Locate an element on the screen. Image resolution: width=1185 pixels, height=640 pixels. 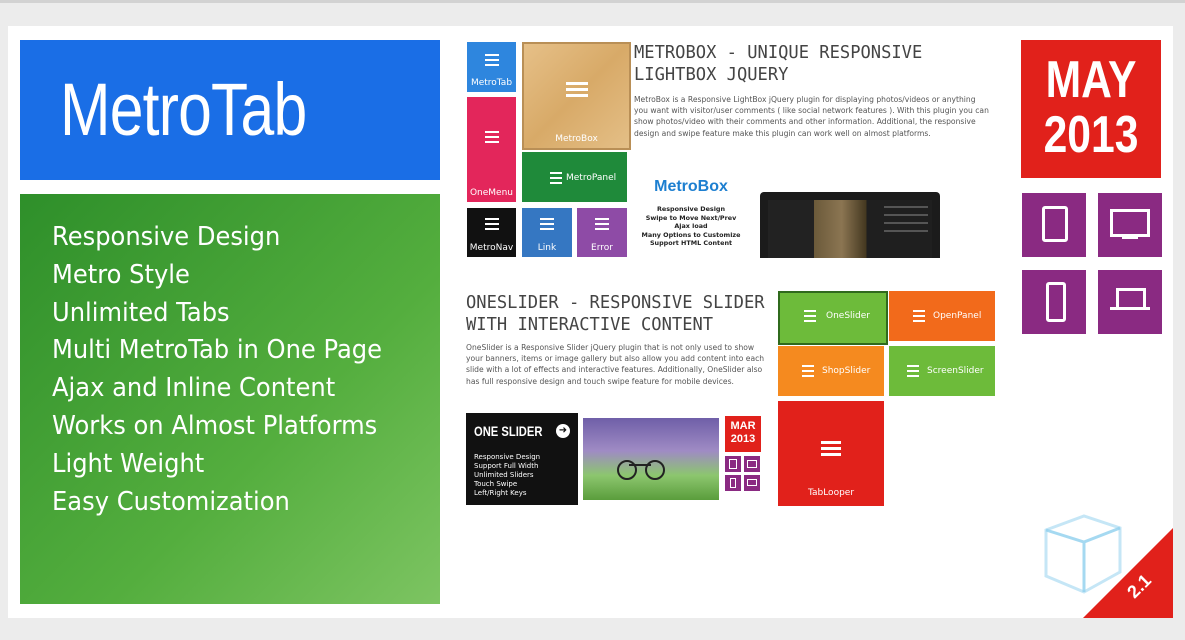
release-month: MAY is located at coordinates (1091, 80).